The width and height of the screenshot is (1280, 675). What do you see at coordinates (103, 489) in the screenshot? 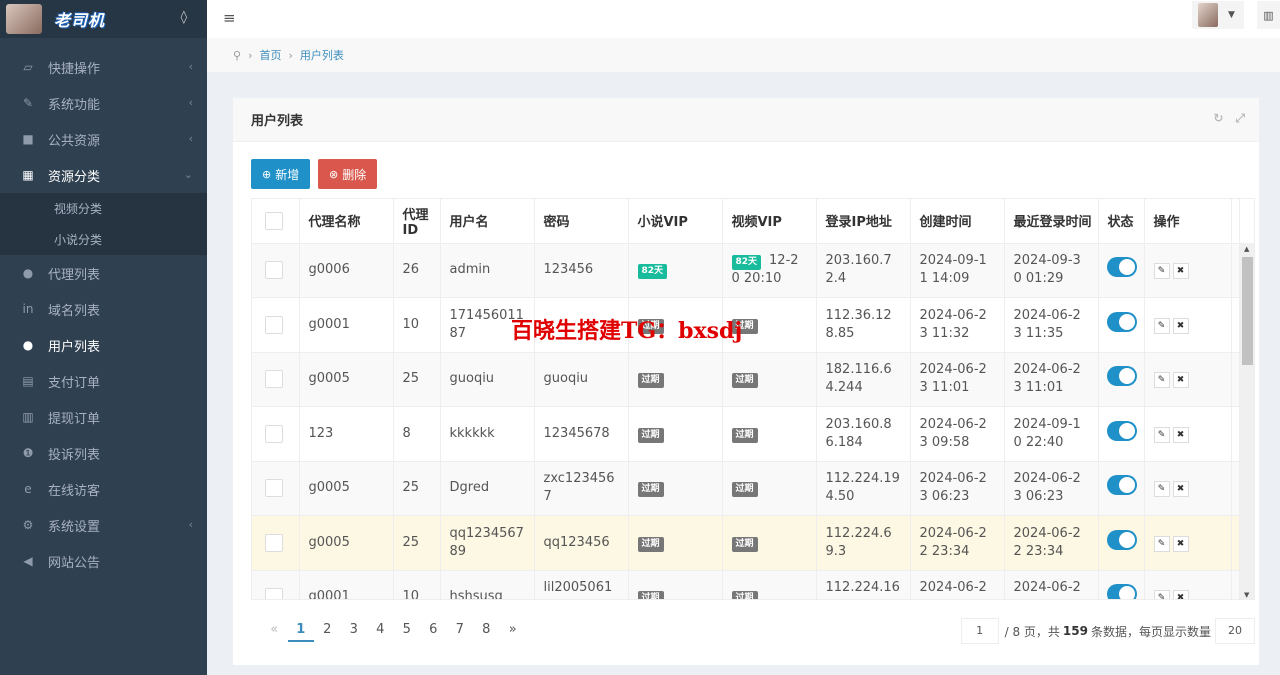
I see `sidebar-item: e 在线访客` at bounding box center [103, 489].